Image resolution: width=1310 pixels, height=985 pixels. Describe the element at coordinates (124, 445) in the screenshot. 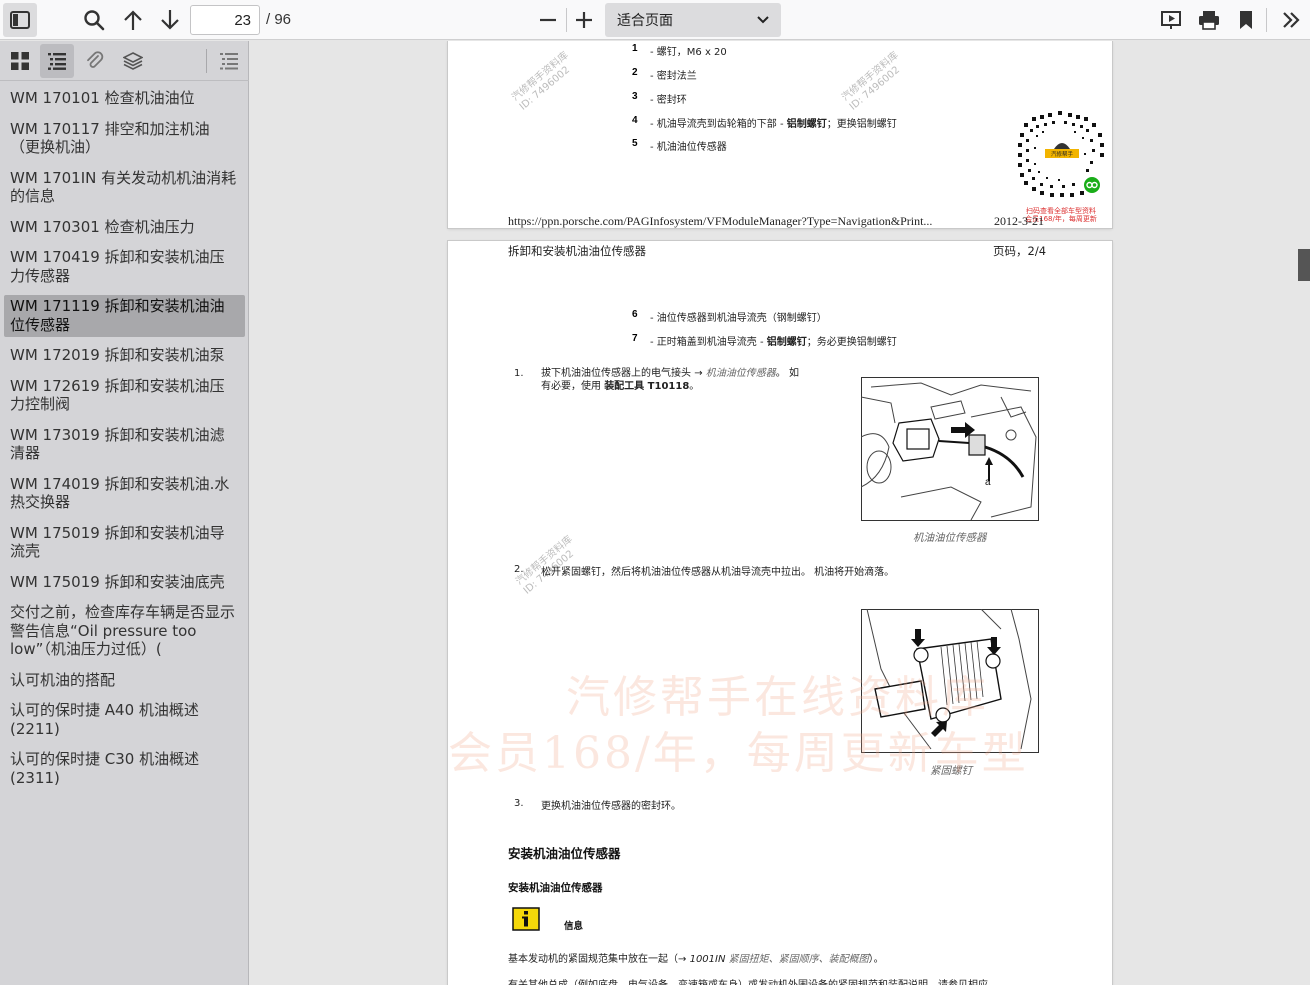

I see `outline-item: WM 173019 拆卸和安装机油滤清器` at that location.